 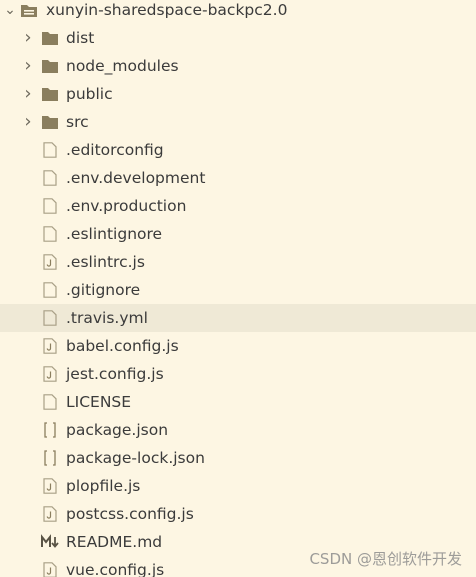 What do you see at coordinates (238, 206) in the screenshot?
I see `file-row: .env.production` at bounding box center [238, 206].